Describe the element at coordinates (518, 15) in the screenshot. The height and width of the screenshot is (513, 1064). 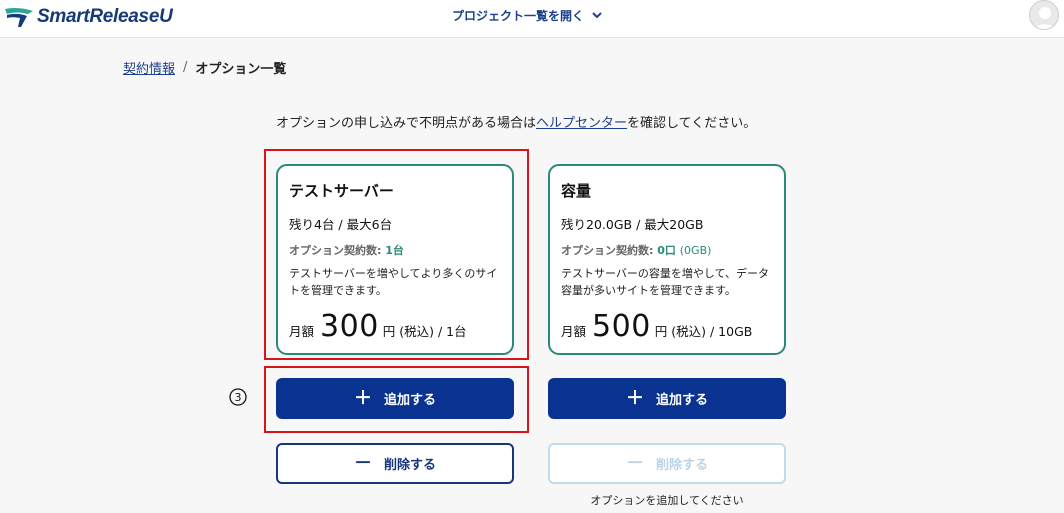
I see `project-menu-label: プロジェクト一覧を開く` at that location.